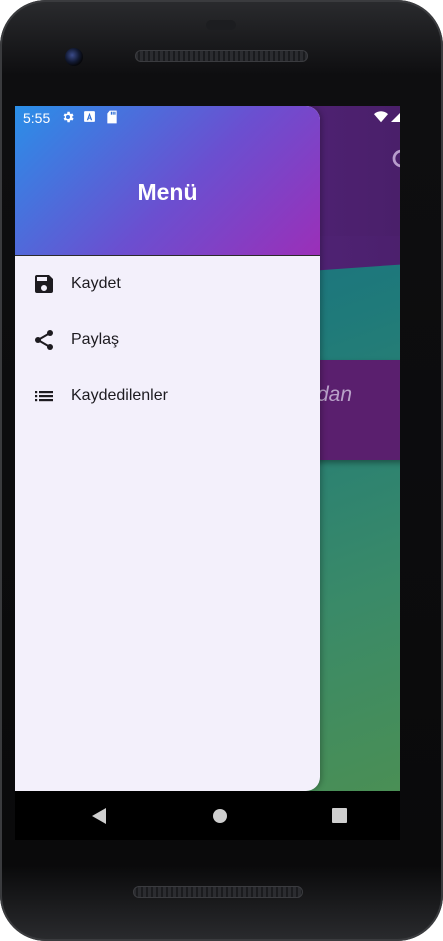  I want to click on wifi-icon, so click(381, 117).